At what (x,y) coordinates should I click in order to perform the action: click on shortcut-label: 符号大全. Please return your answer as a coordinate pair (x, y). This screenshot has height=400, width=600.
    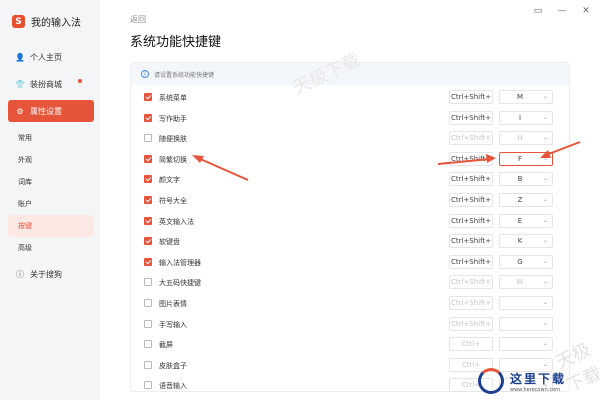
    Looking at the image, I should click on (173, 201).